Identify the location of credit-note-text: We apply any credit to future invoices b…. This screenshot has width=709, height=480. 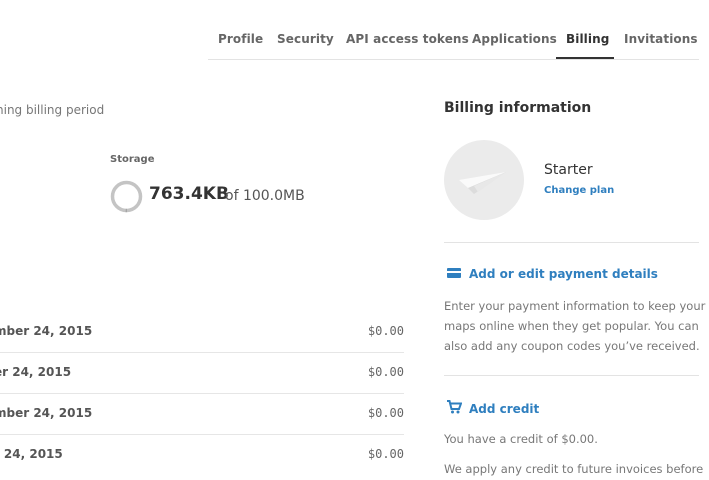
(574, 469).